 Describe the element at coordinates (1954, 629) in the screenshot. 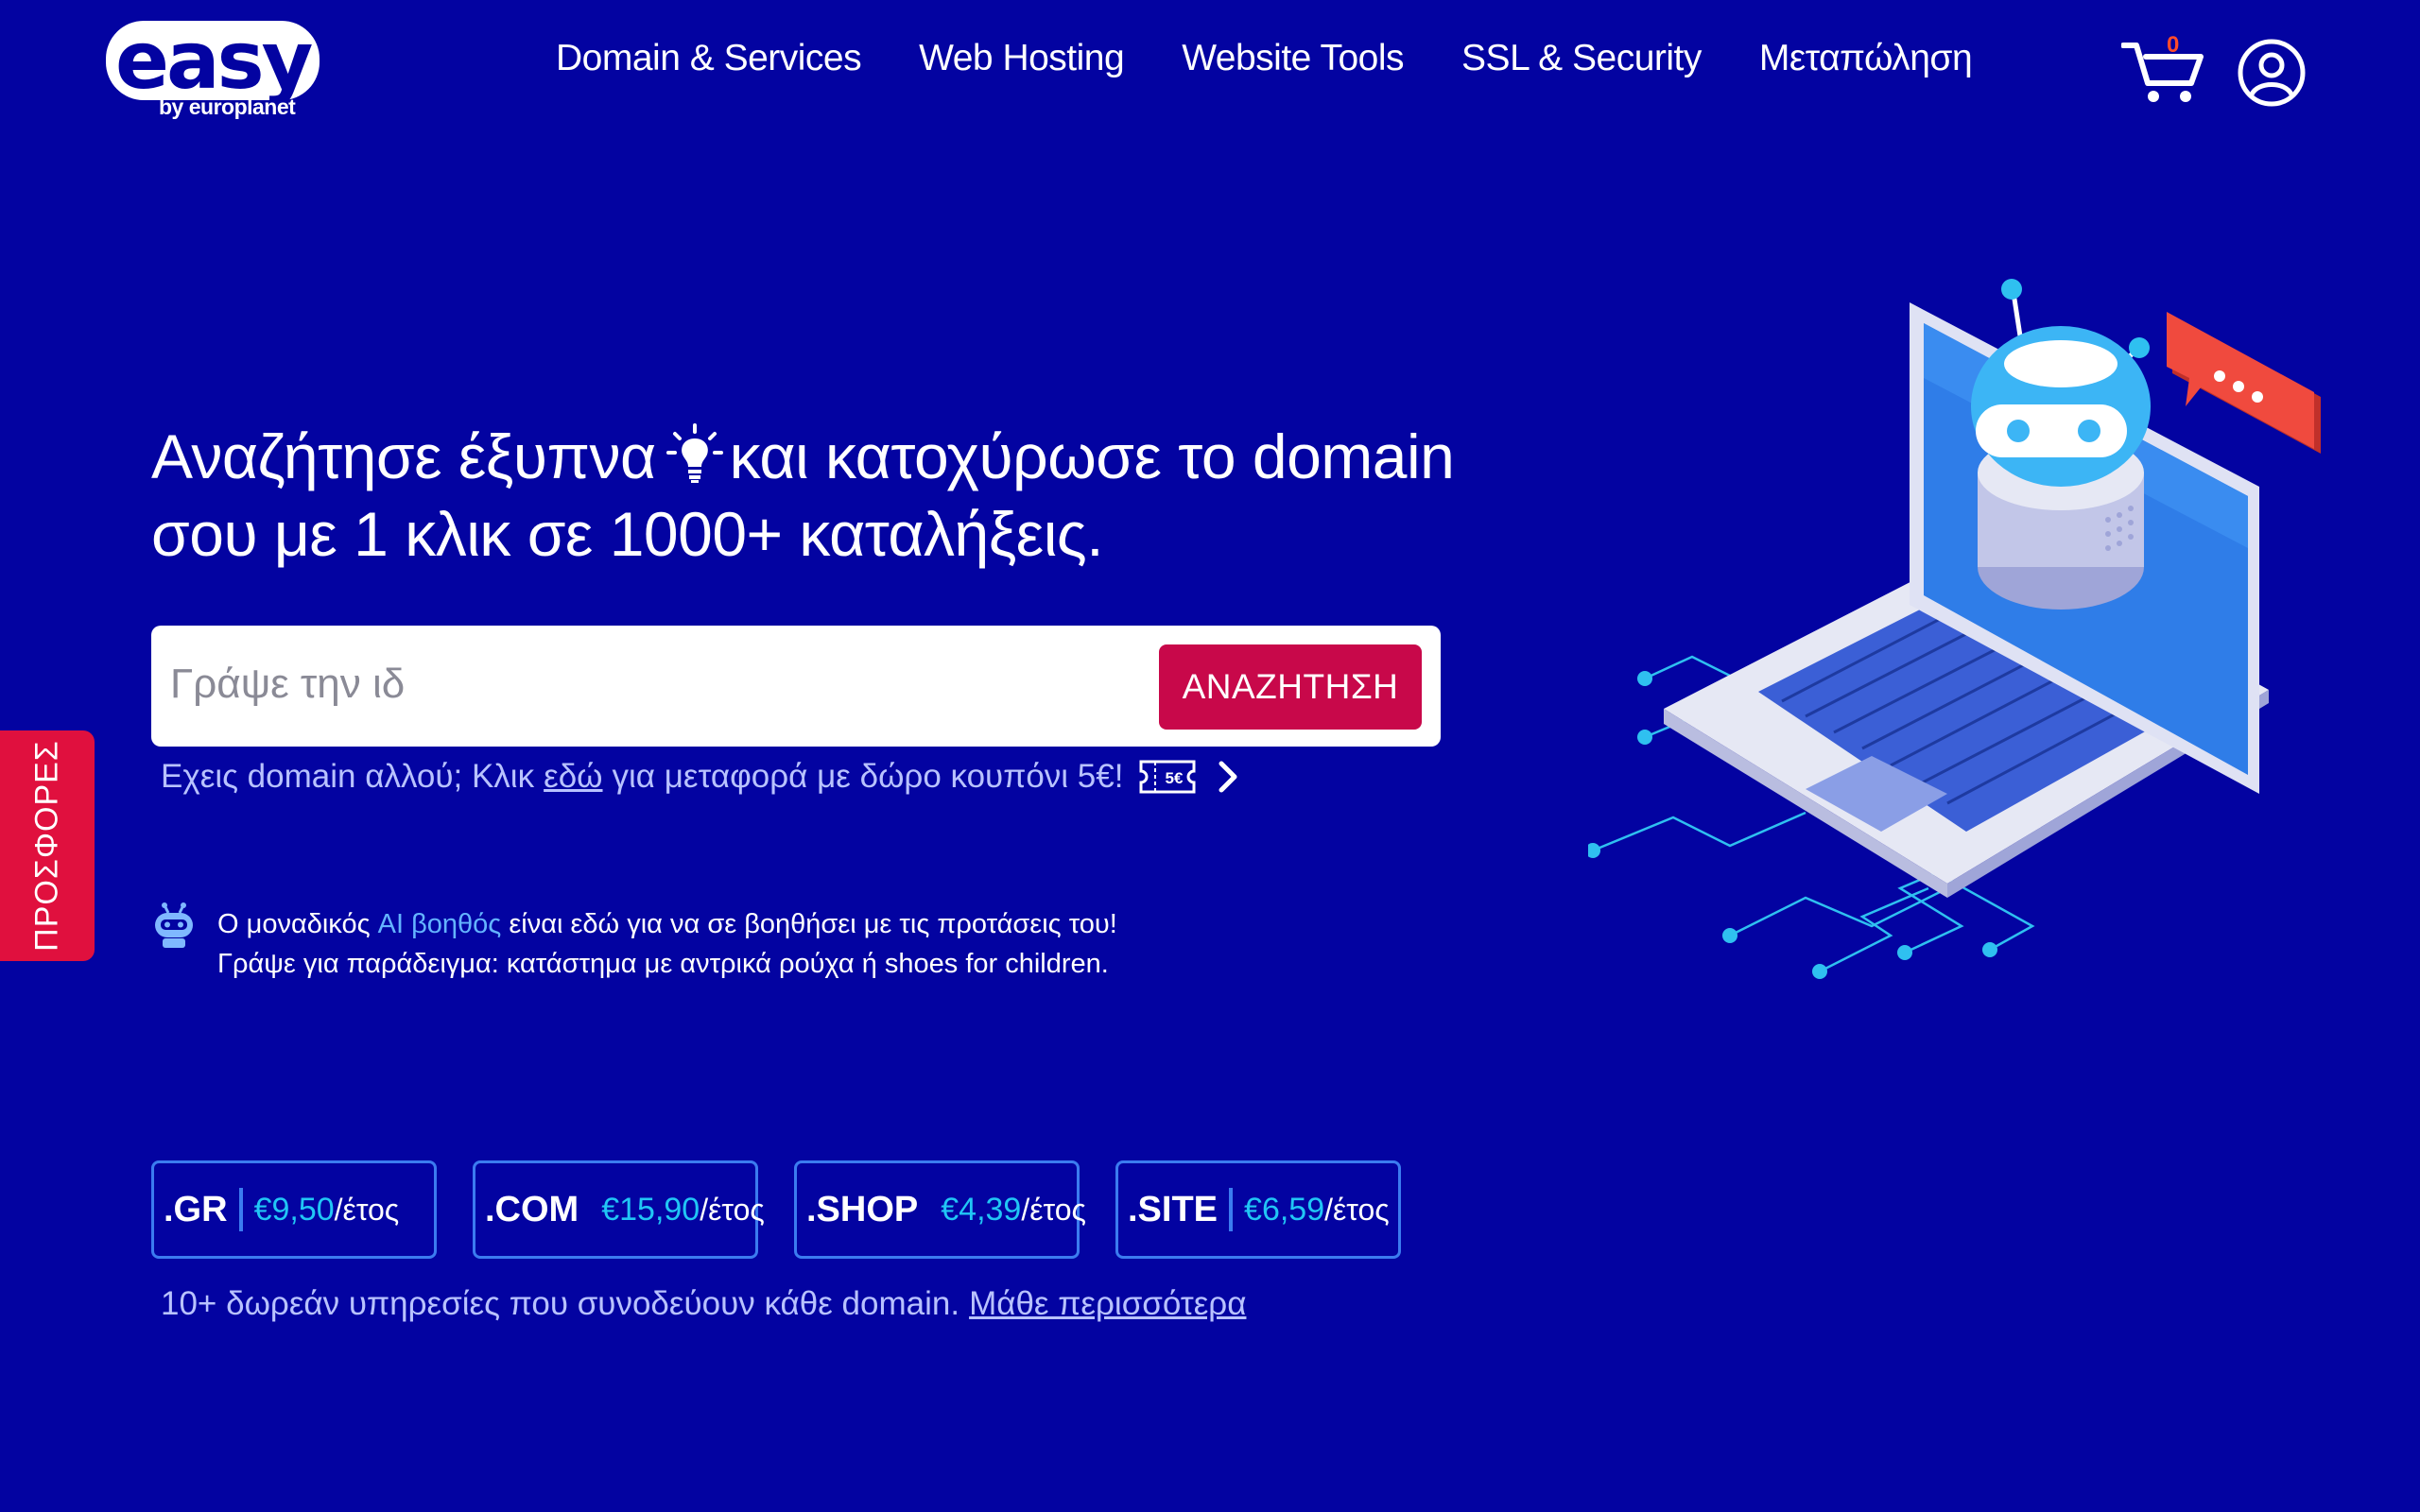

I see `laptop-robot-illustration` at that location.